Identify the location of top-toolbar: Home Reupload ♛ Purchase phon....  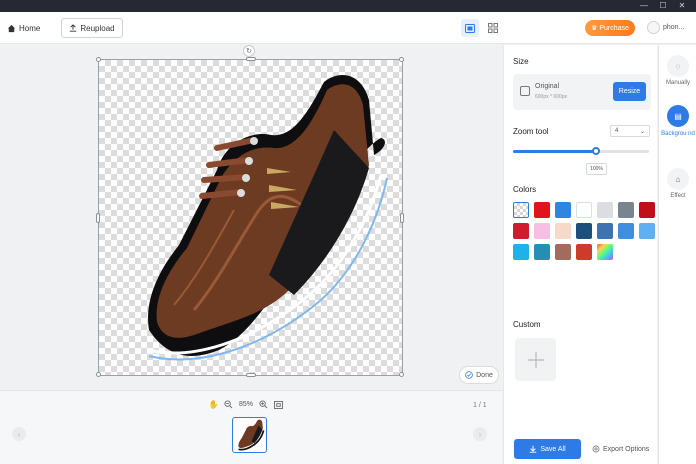
(348, 28).